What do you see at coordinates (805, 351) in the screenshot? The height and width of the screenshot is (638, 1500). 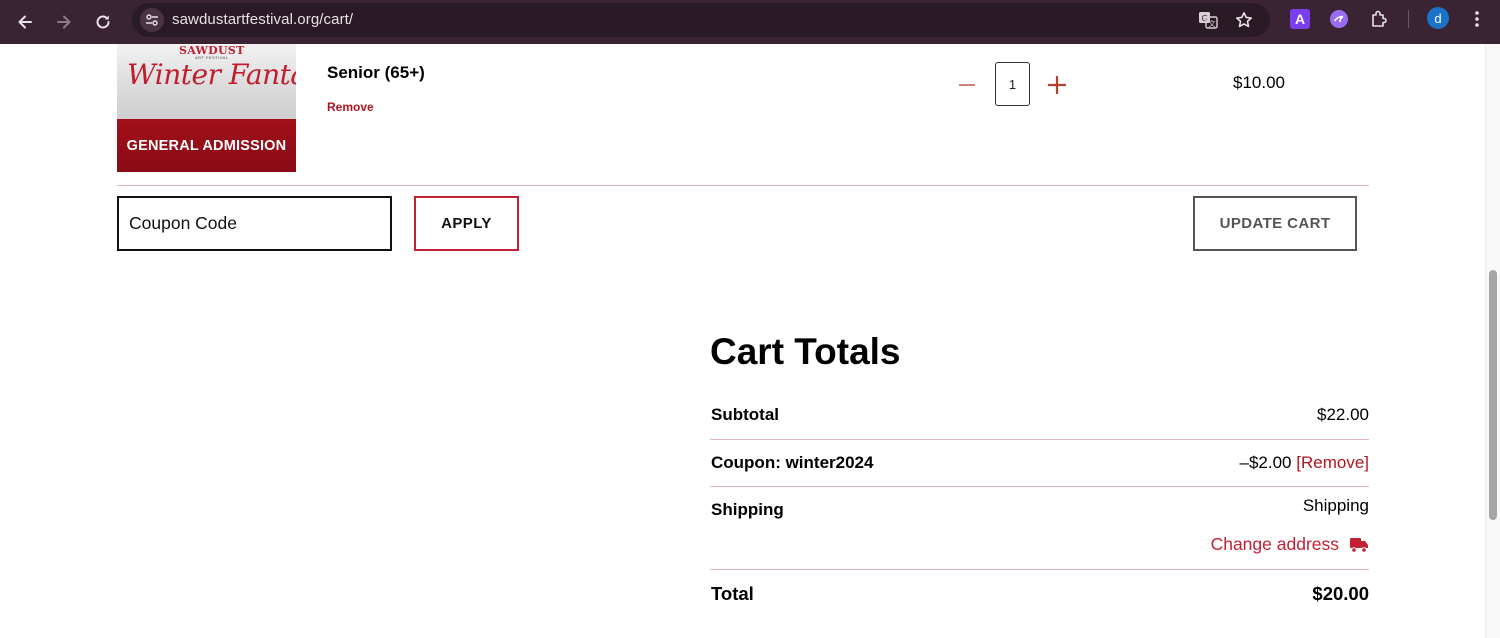 I see `cart-totals-title: Cart Totals` at bounding box center [805, 351].